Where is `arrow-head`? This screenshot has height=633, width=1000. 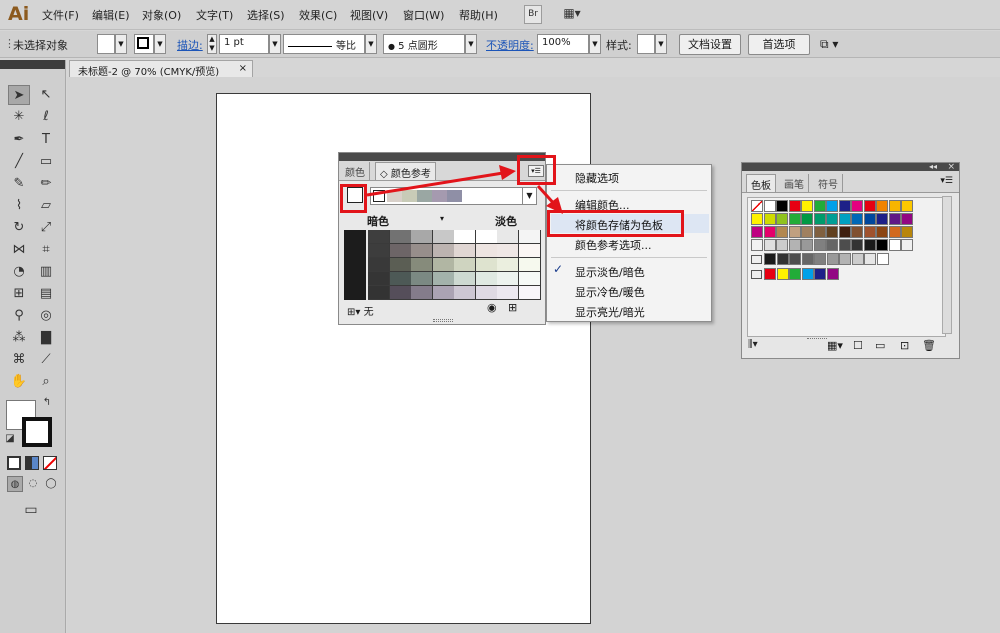
arrow-head is located at coordinates (507, 172).